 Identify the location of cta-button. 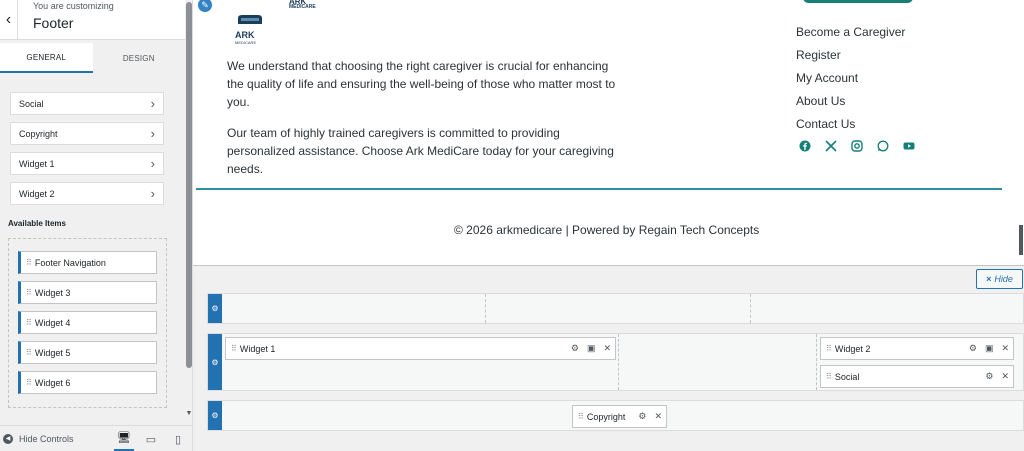
(858, 1).